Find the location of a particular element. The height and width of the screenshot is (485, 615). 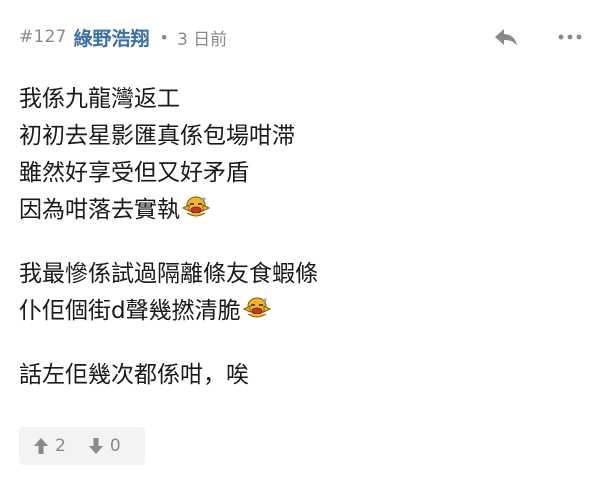

content-line-text: 因為咁落去實執 is located at coordinates (99, 209).